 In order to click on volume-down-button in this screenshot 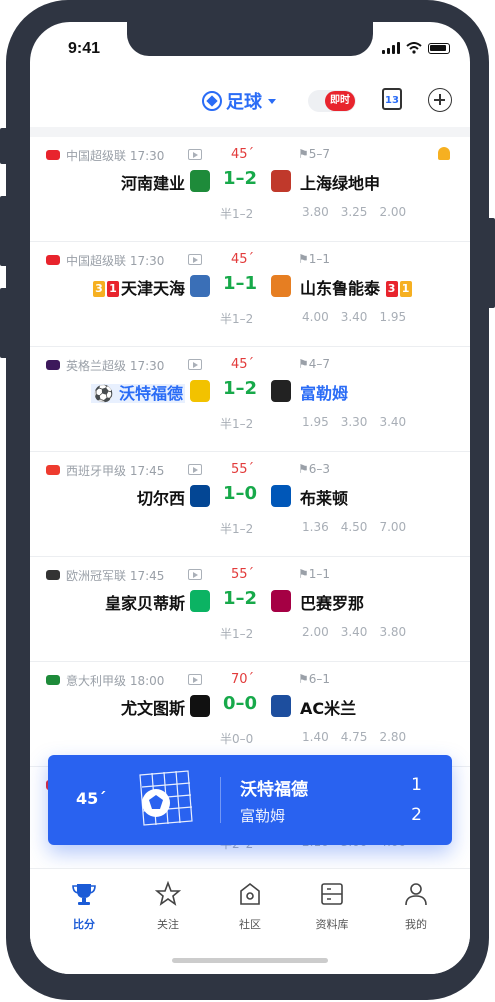, I will do `click(4, 323)`.